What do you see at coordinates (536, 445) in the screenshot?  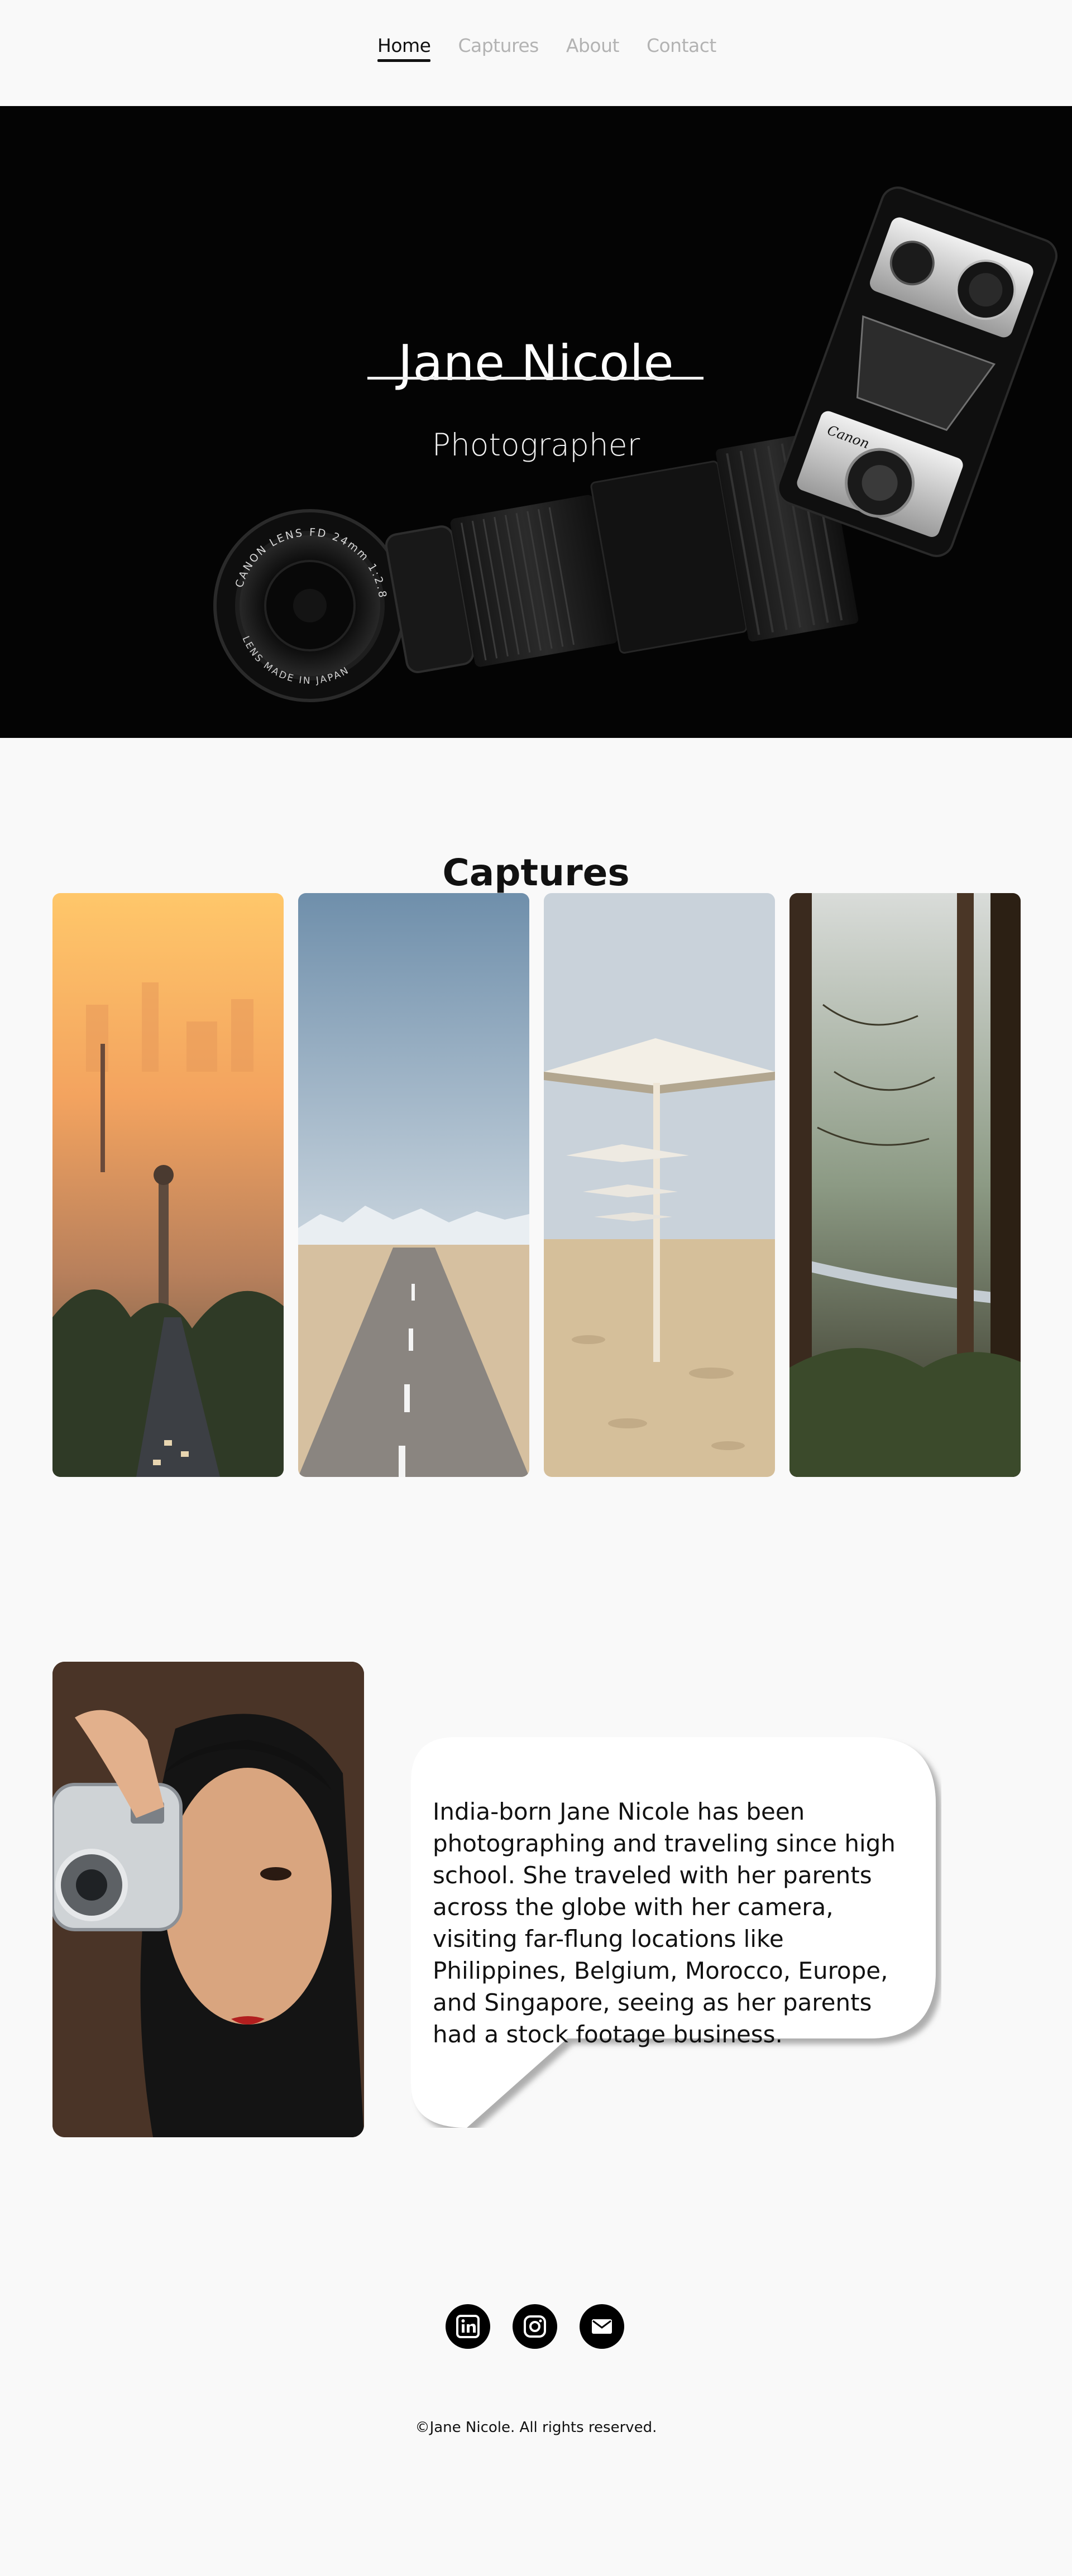 I see `hero-role: Photographer` at bounding box center [536, 445].